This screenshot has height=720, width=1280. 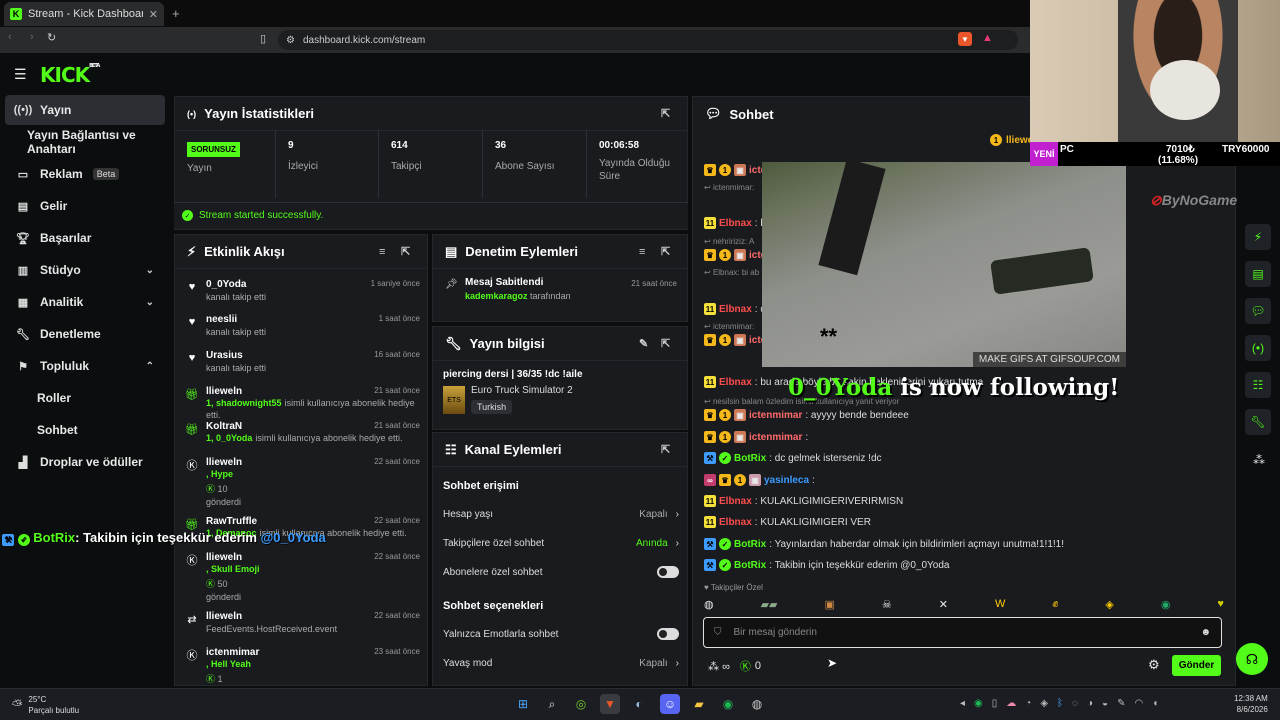 What do you see at coordinates (85, 430) in the screenshot?
I see `sidebar-item-sohbet: Sohbet` at bounding box center [85, 430].